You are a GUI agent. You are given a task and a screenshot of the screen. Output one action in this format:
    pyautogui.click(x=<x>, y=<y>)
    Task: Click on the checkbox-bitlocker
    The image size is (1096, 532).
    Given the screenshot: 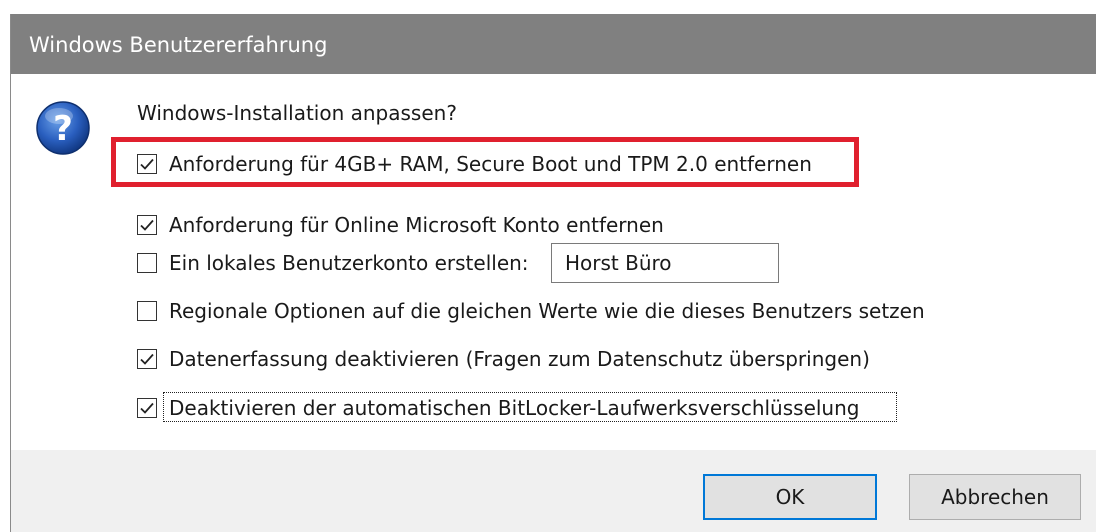 What is the action you would take?
    pyautogui.click(x=147, y=408)
    